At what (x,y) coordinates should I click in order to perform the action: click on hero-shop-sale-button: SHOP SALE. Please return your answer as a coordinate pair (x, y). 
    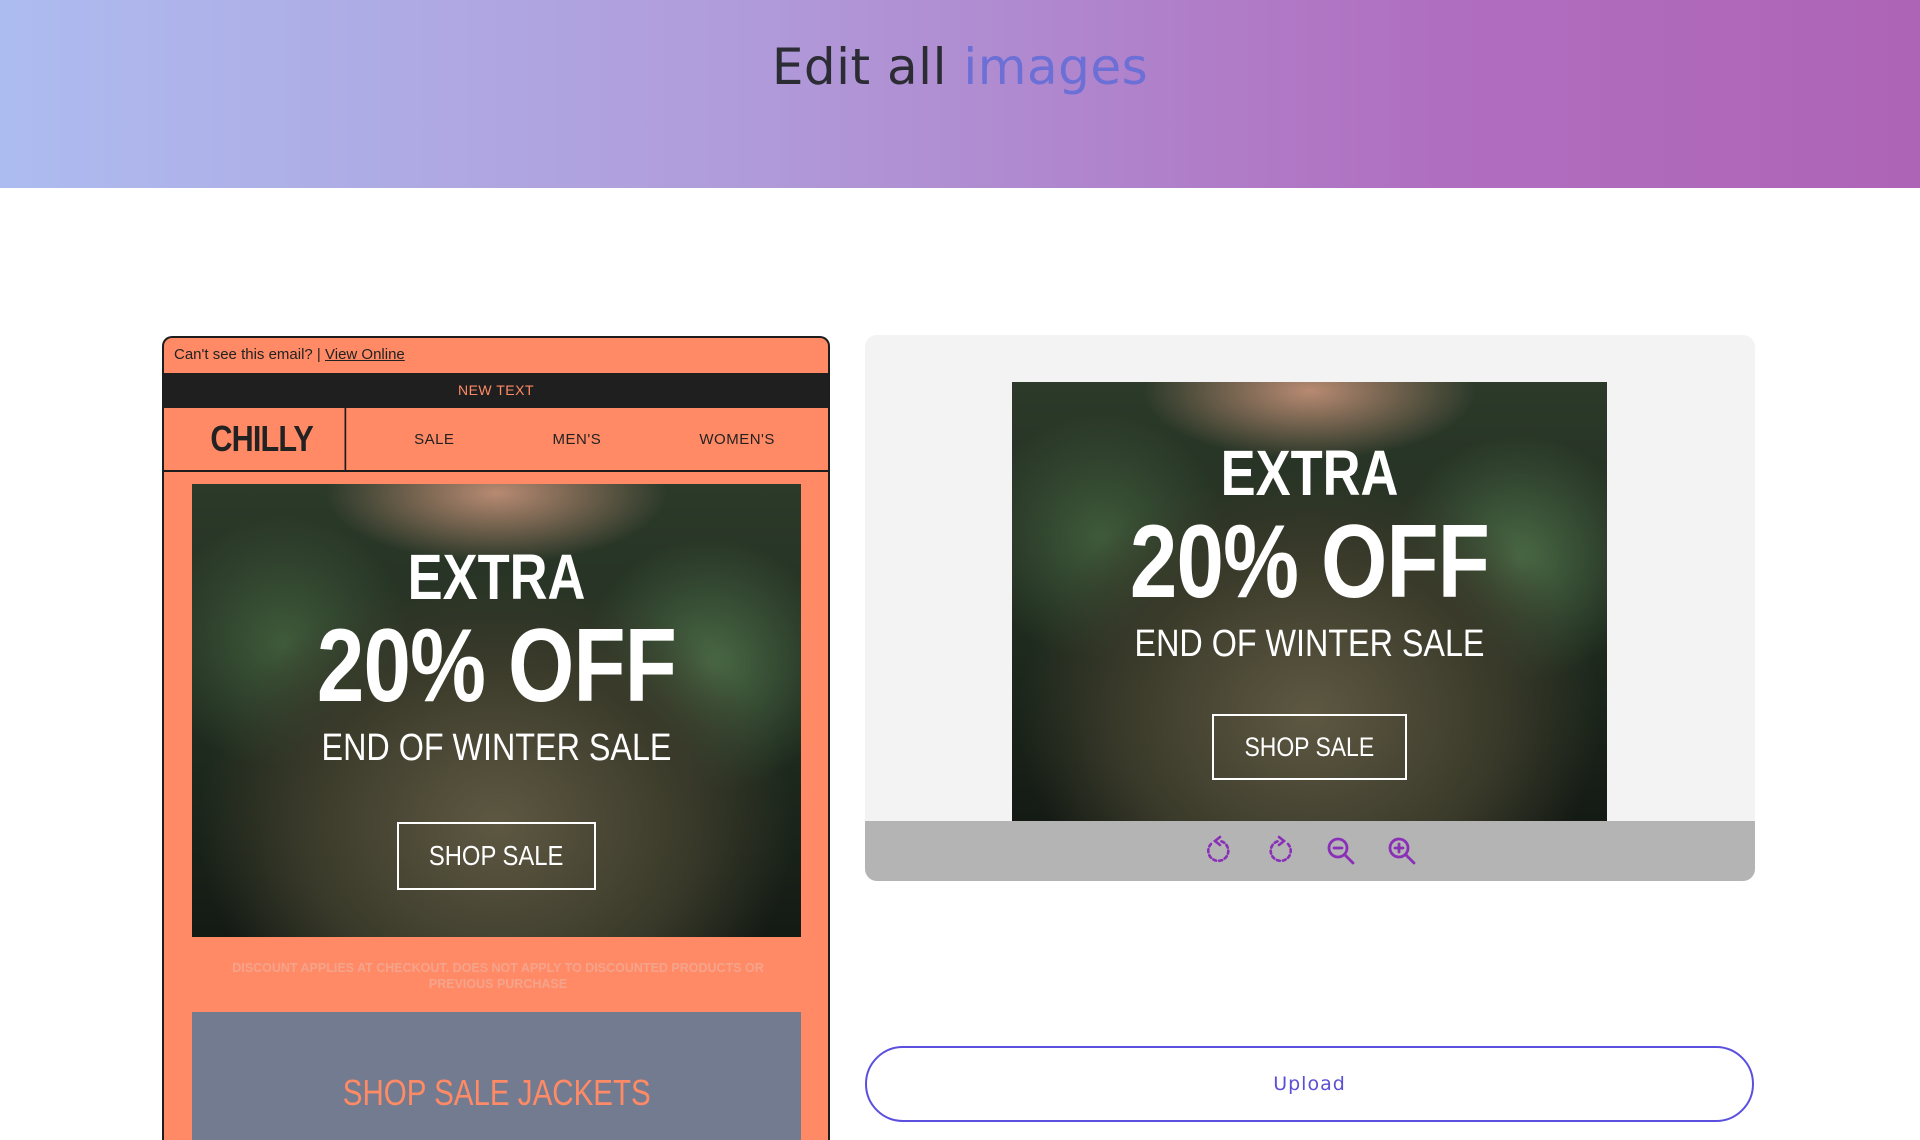
    Looking at the image, I should click on (496, 856).